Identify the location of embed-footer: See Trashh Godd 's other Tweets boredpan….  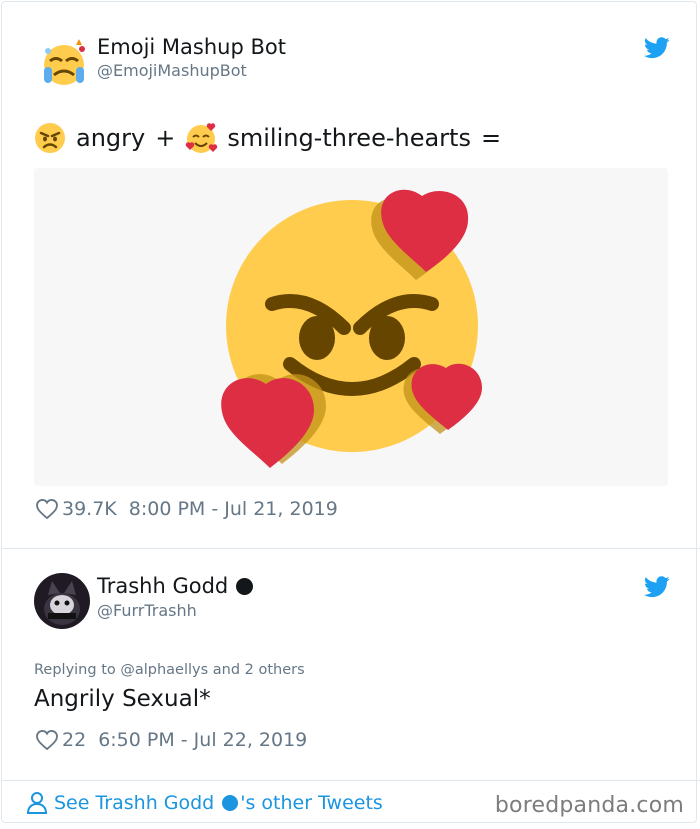
(351, 804).